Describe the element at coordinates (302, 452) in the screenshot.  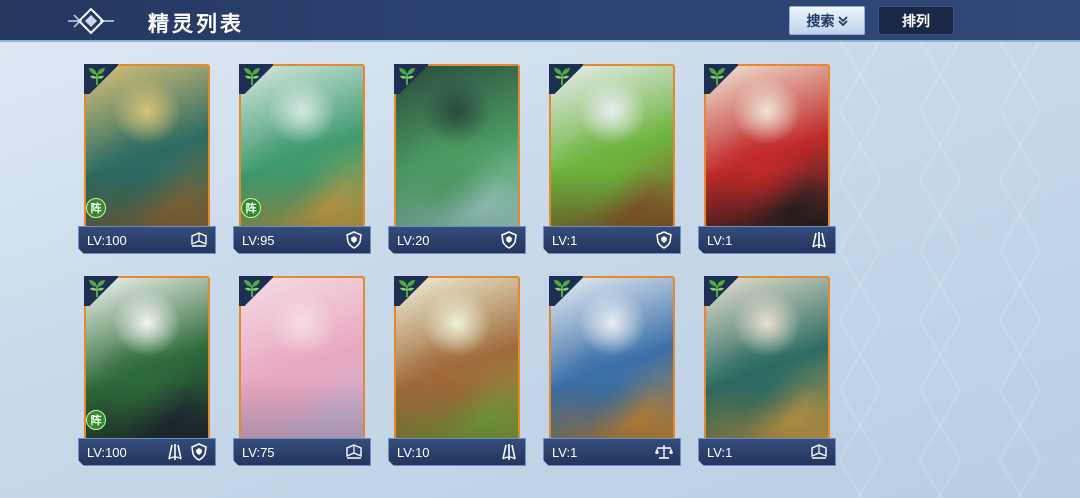
I see `level-plate: LV:75` at that location.